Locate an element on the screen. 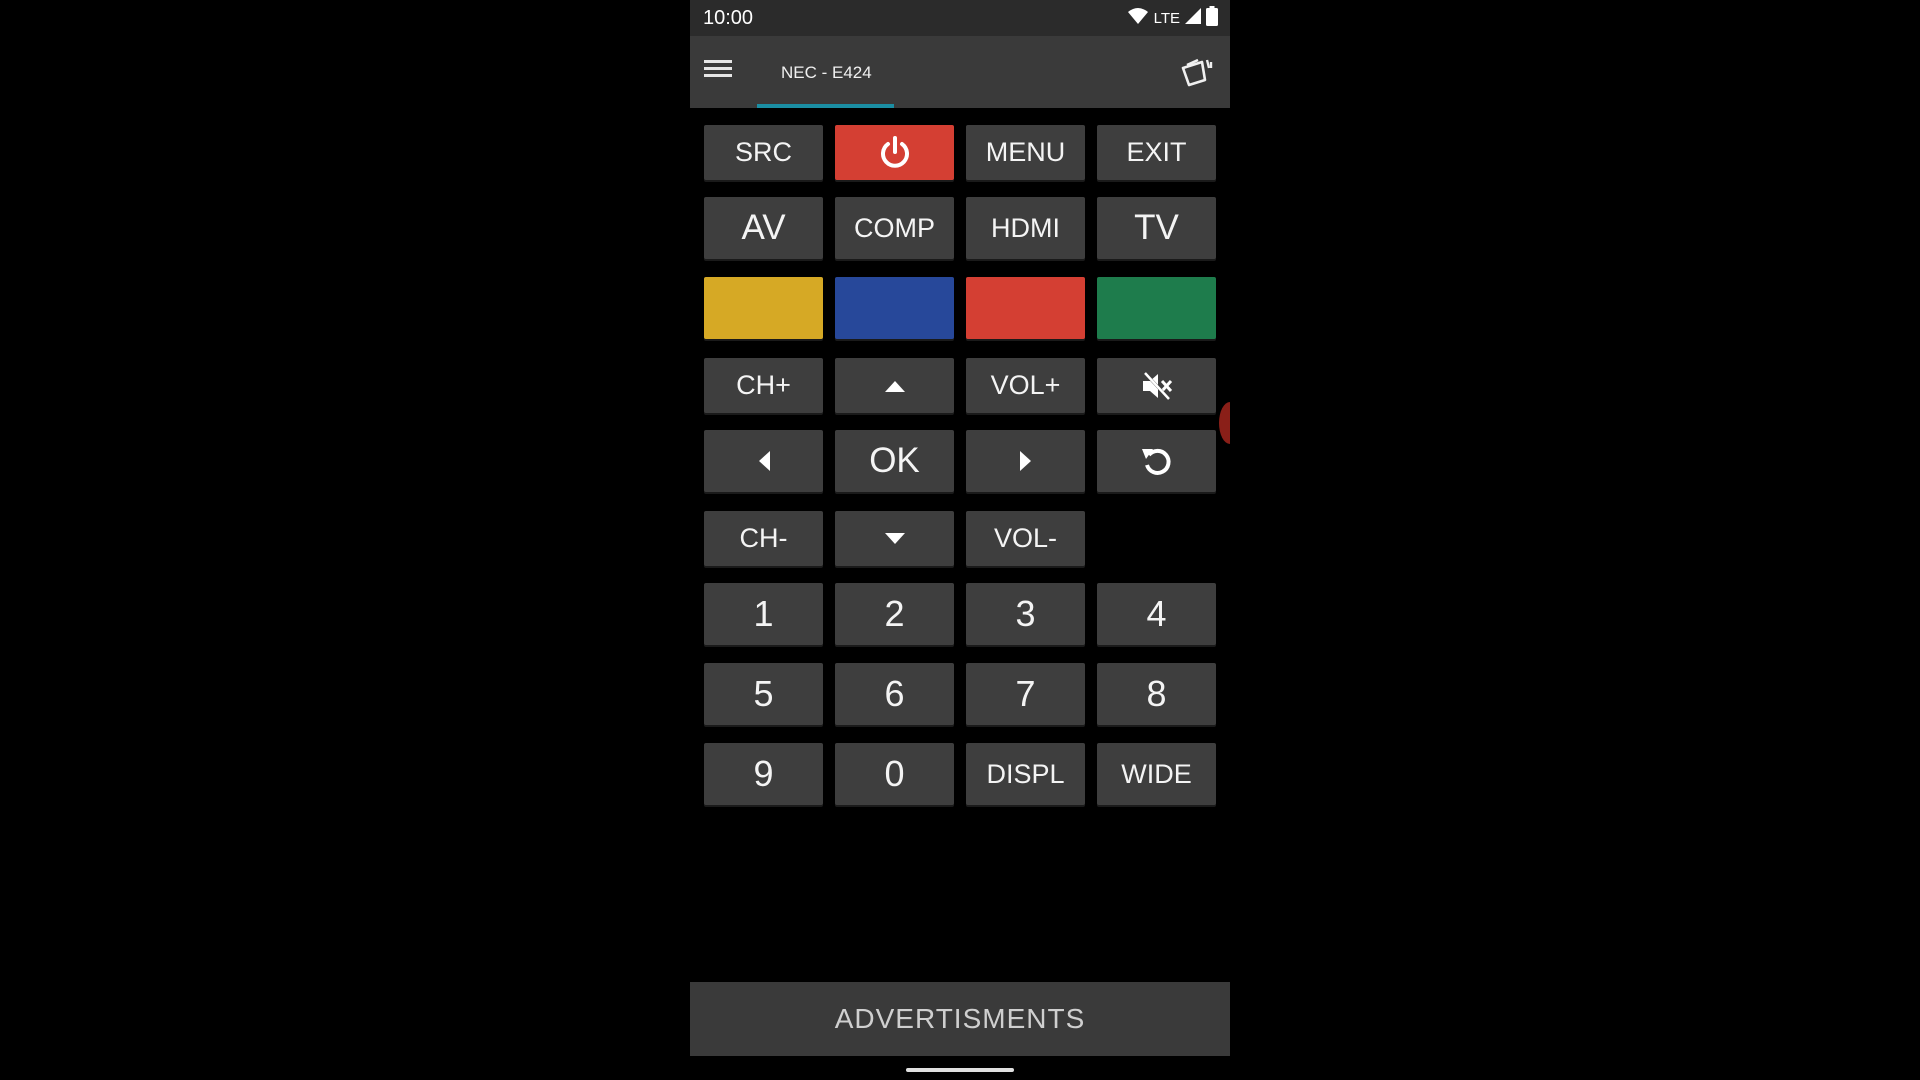  up-button is located at coordinates (894, 385).